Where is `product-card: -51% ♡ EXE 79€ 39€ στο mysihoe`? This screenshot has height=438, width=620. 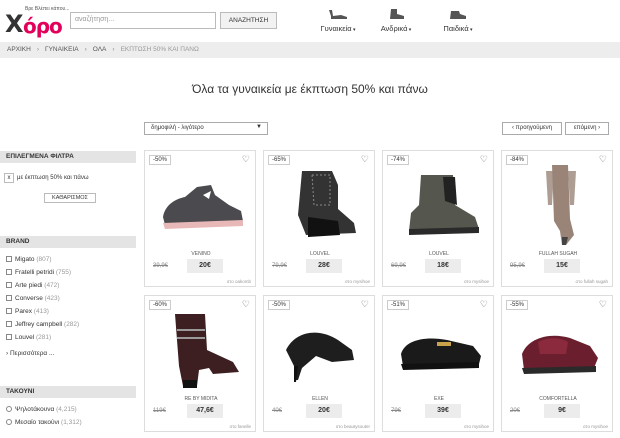
product-card: -51% ♡ EXE 79€ 39€ στο mysihoe is located at coordinates (438, 363).